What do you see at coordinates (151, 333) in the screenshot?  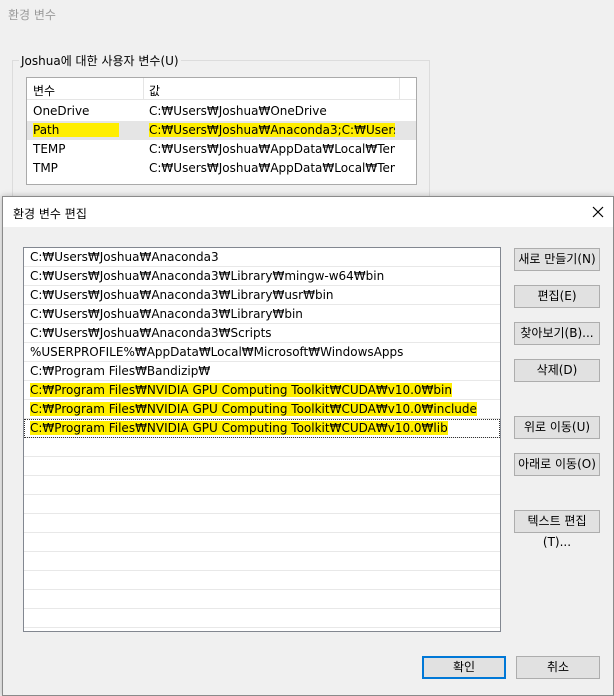 I see `path-entry-text: C:₩Users₩Joshua₩Anaconda3₩Scripts` at bounding box center [151, 333].